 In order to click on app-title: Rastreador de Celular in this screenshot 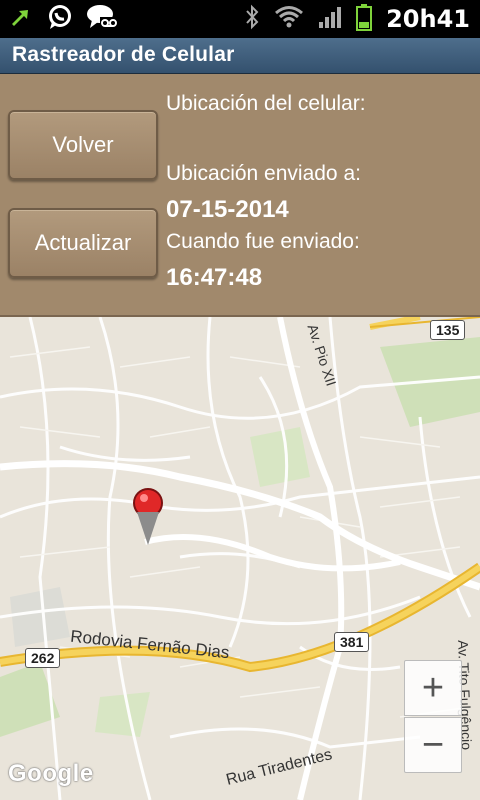, I will do `click(123, 54)`.